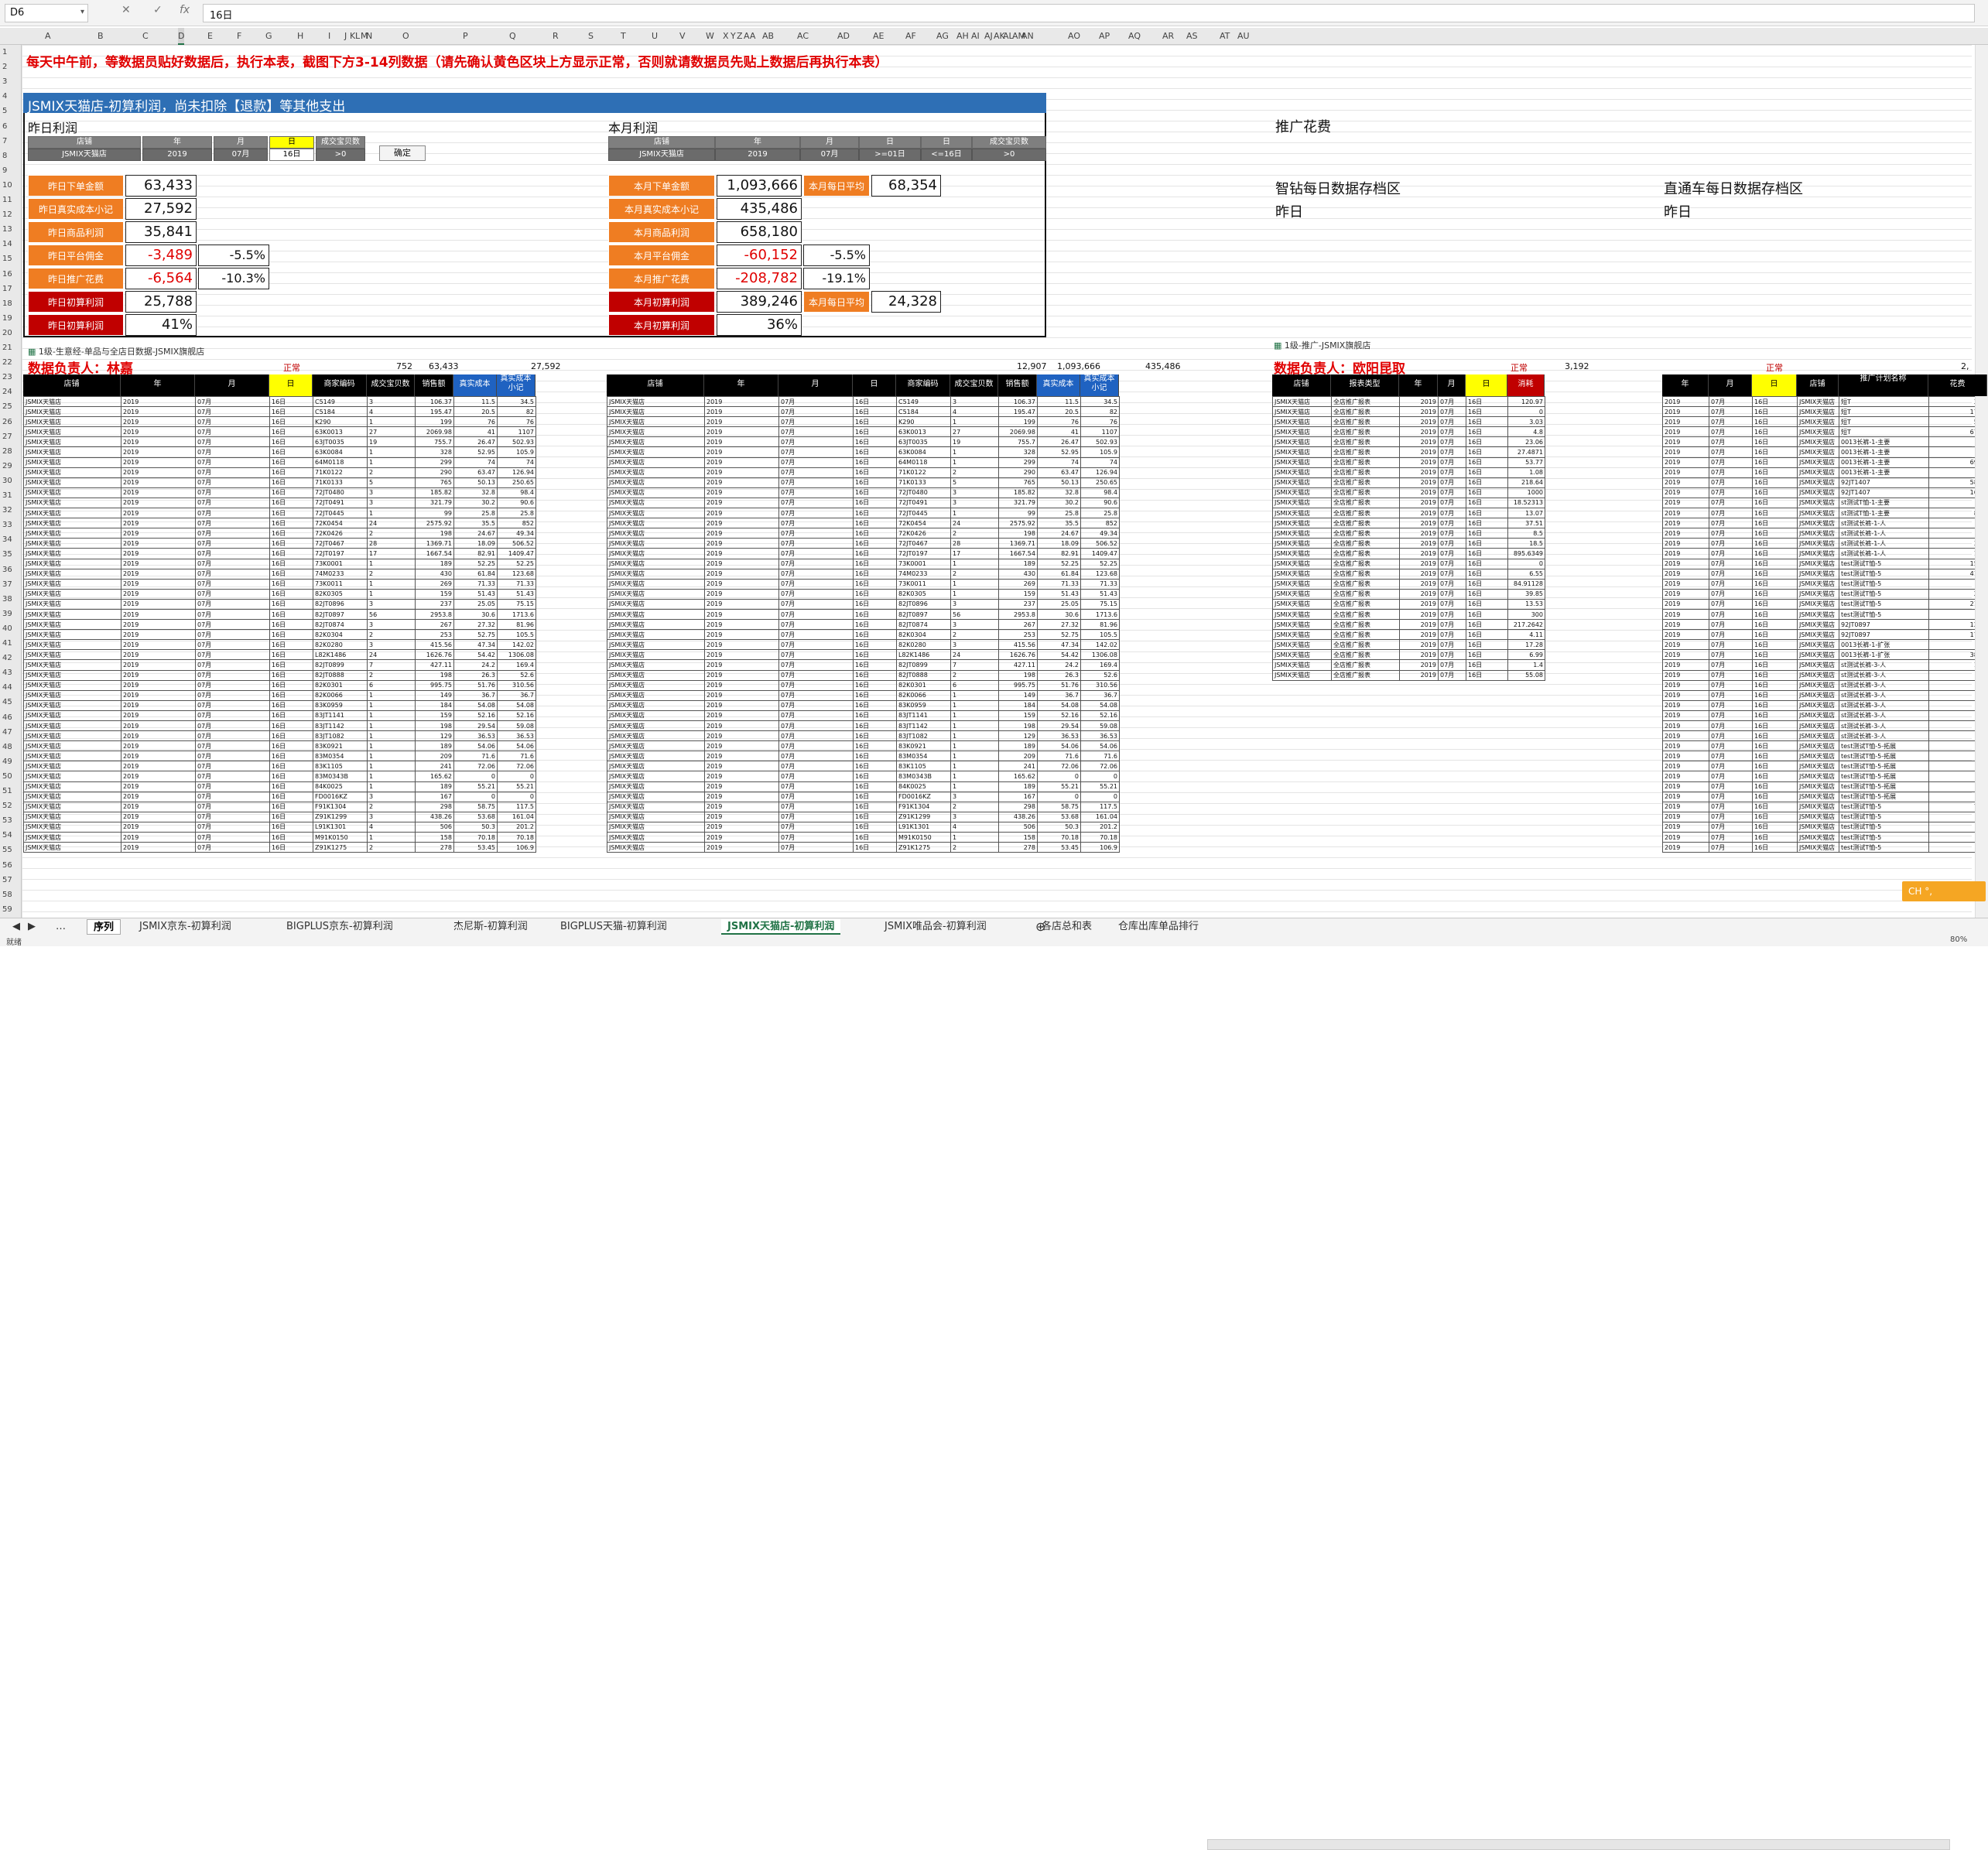 This screenshot has height=1850, width=1988. Describe the element at coordinates (1018, 816) in the screenshot. I see `table-cell: 438.26` at that location.